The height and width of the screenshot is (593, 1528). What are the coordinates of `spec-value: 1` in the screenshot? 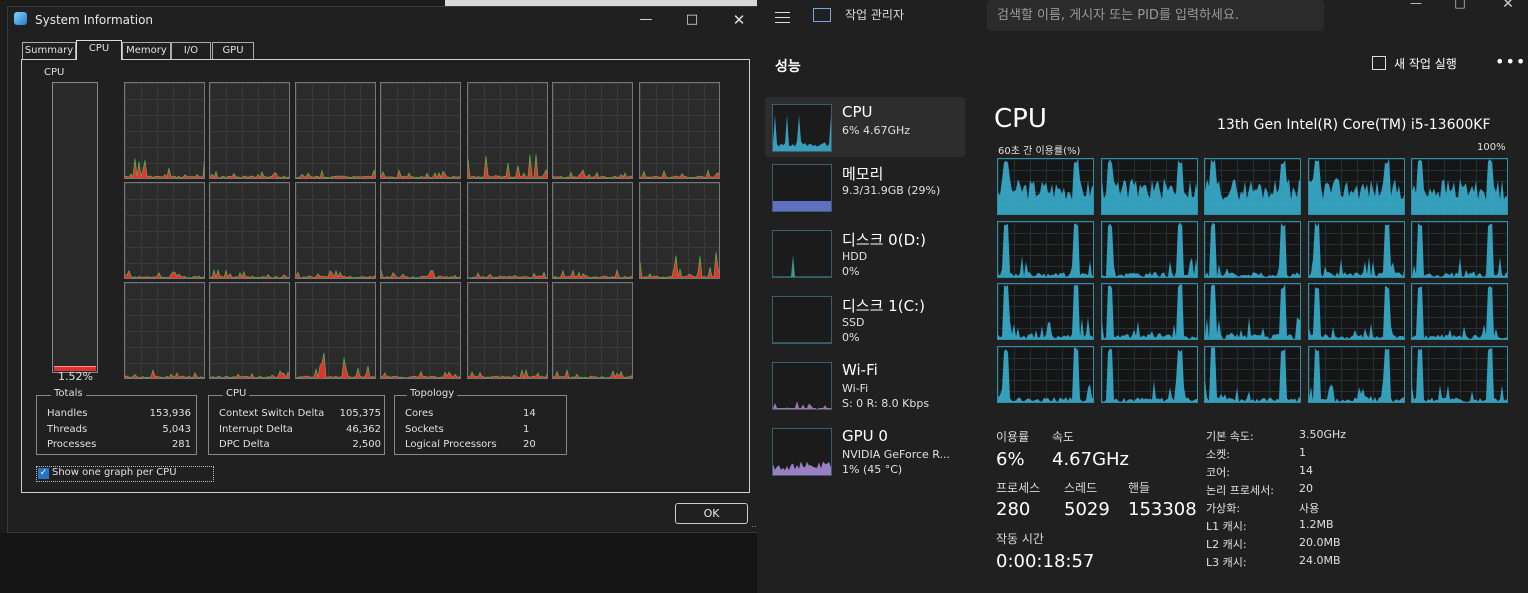 It's located at (1302, 452).